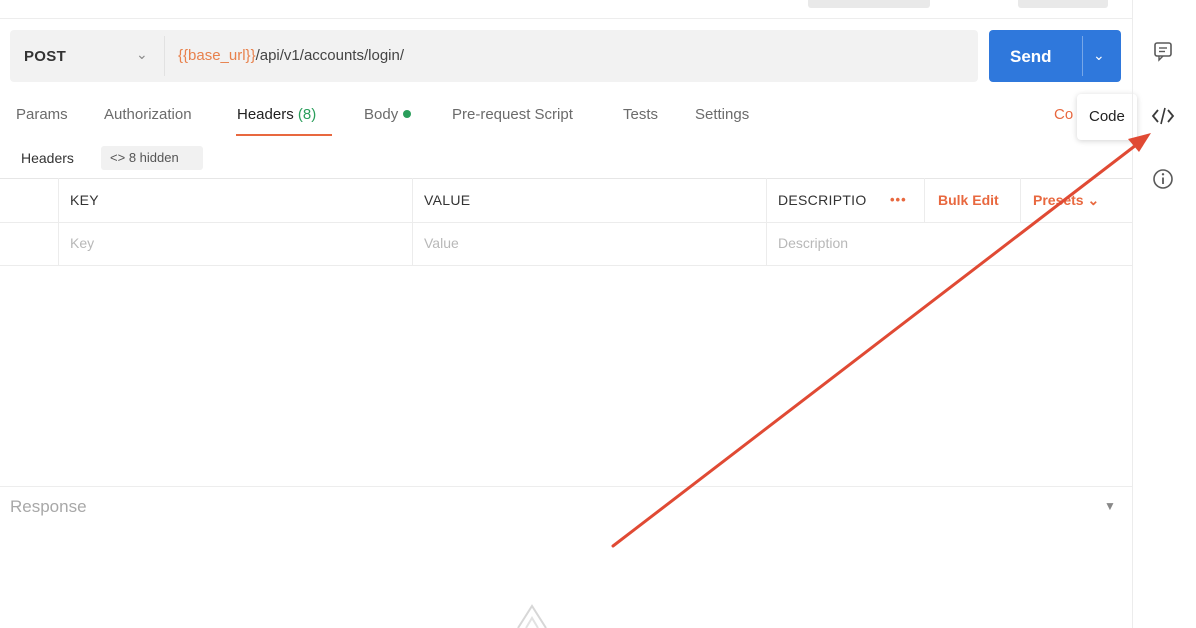 The width and height of the screenshot is (1196, 628). I want to click on value-input: Value, so click(441, 243).